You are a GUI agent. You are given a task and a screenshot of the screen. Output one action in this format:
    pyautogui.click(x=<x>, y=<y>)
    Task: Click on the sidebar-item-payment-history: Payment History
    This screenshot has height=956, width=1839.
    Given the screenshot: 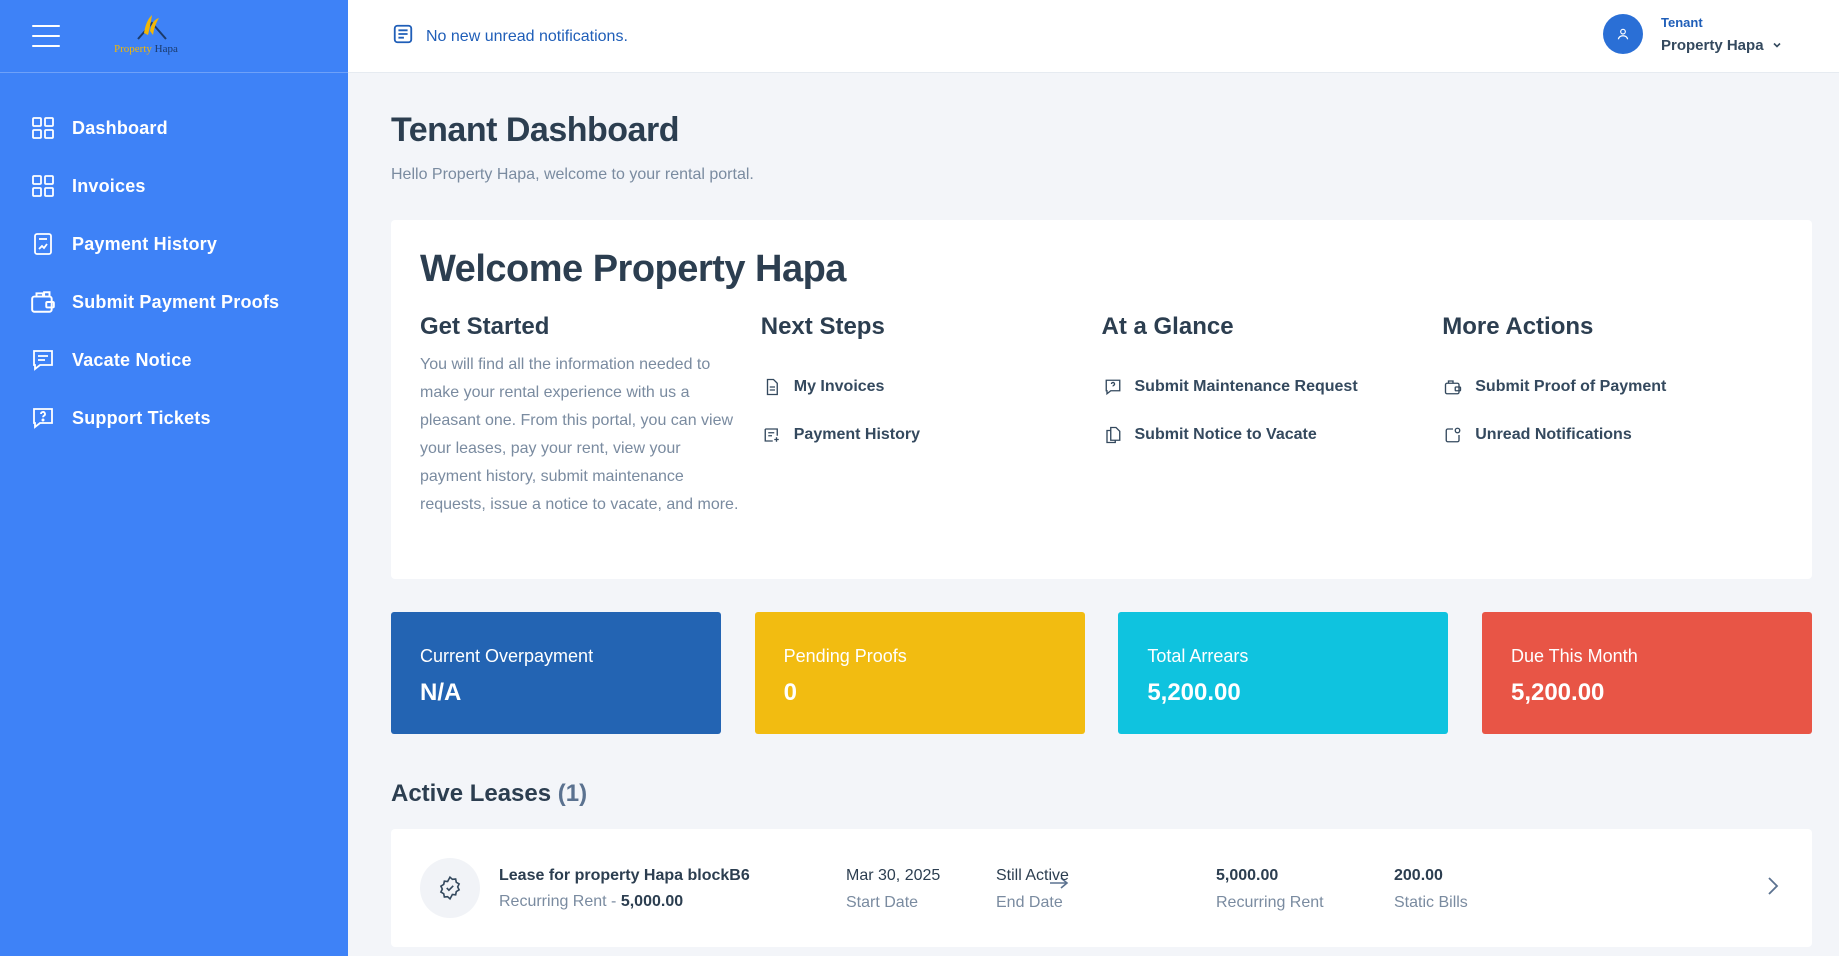 What is the action you would take?
    pyautogui.click(x=174, y=244)
    